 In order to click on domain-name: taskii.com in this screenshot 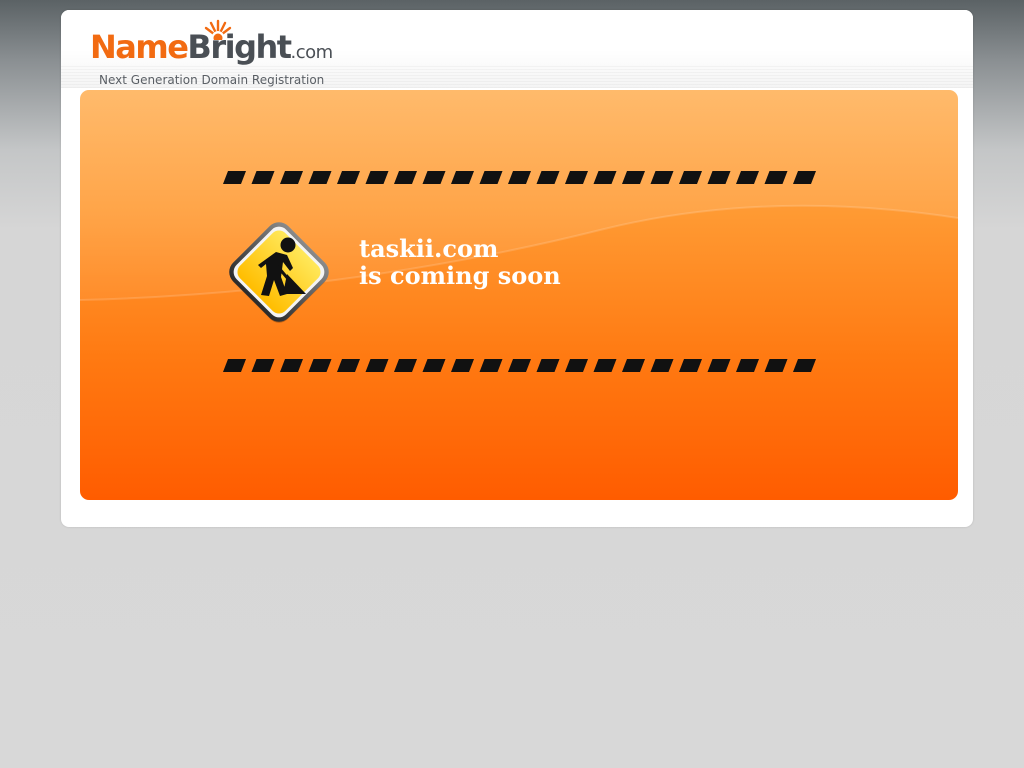, I will do `click(429, 248)`.